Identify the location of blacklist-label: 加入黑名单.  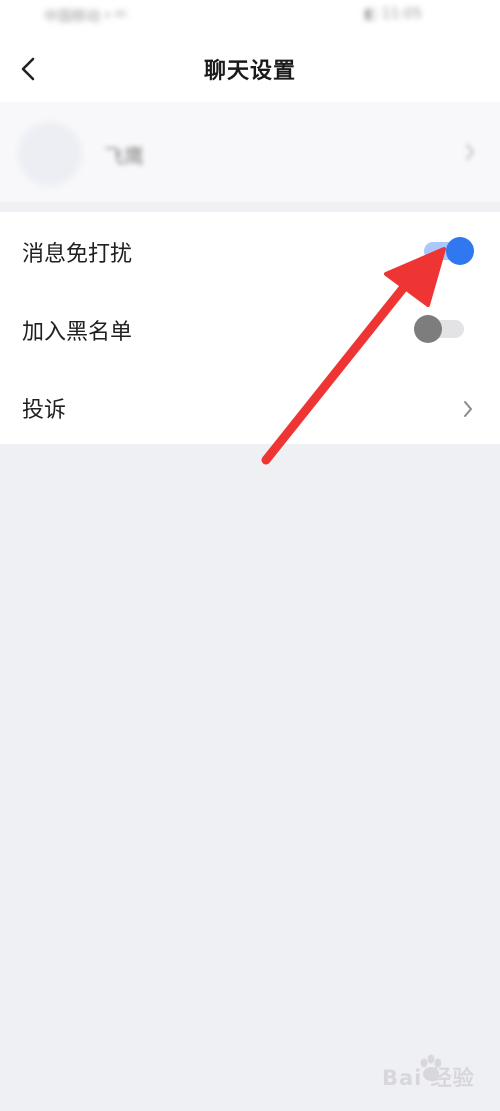
(77, 332).